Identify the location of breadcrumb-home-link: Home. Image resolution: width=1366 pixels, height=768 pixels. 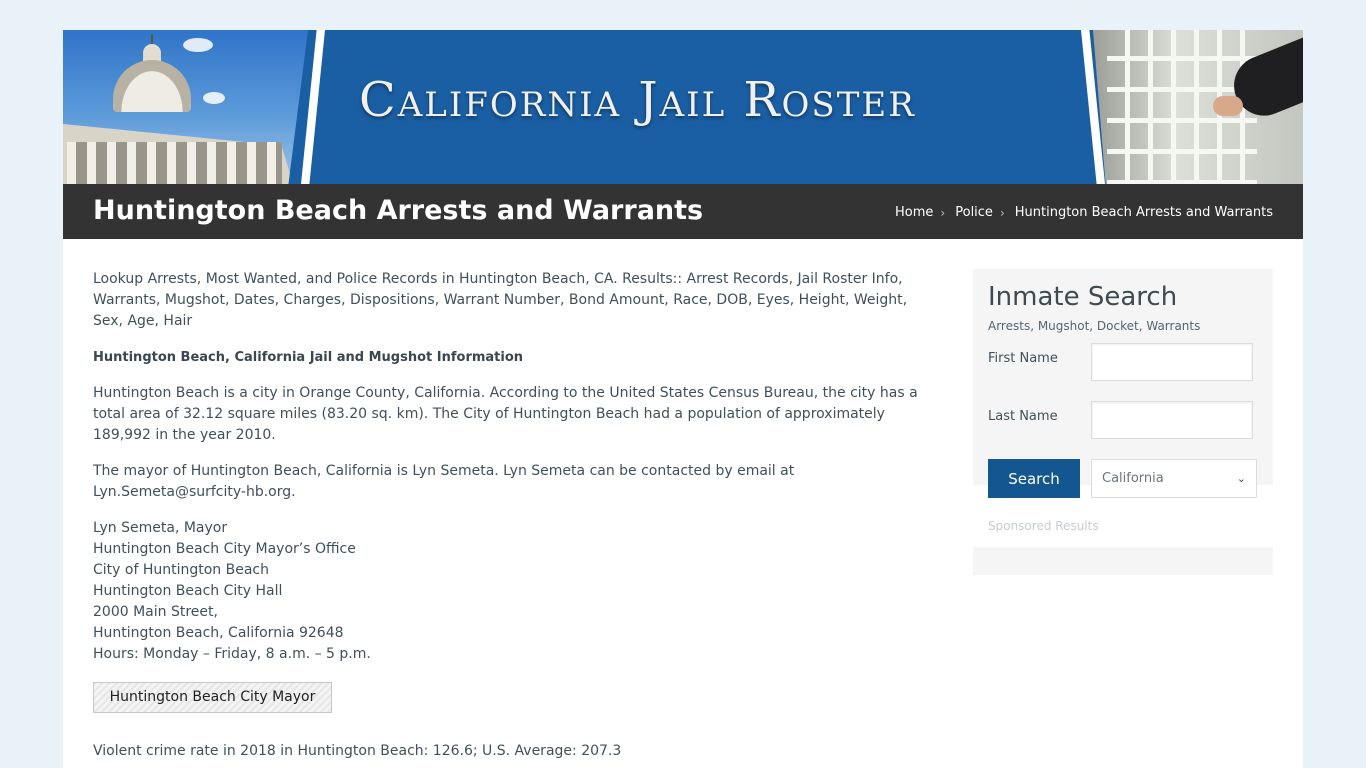
(914, 212).